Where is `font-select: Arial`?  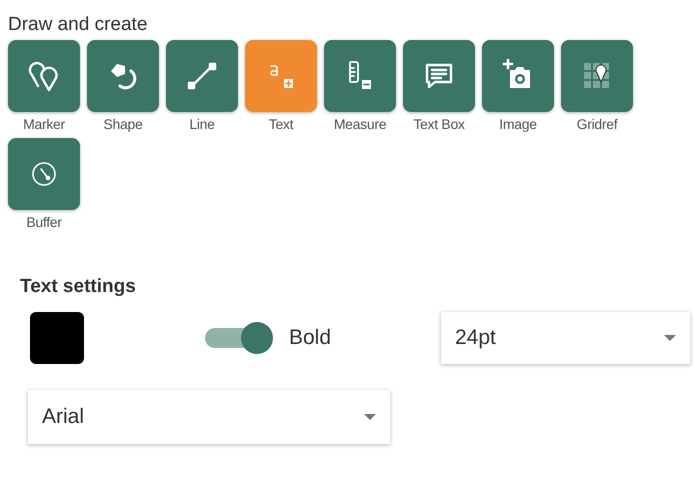 font-select: Arial is located at coordinates (209, 417).